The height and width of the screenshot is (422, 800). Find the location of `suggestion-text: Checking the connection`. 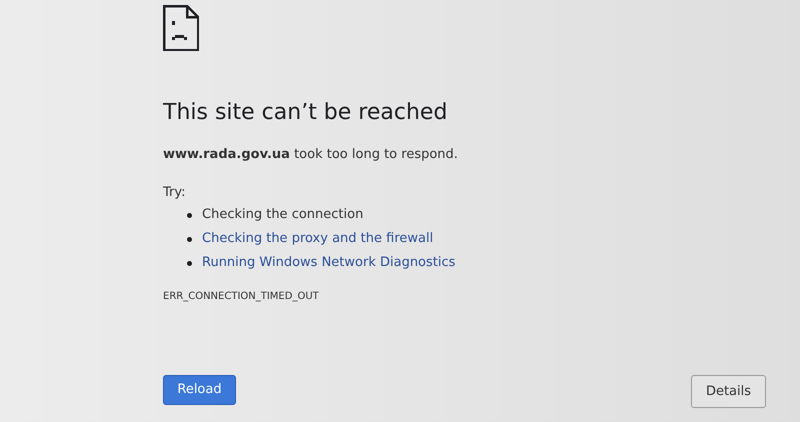

suggestion-text: Checking the connection is located at coordinates (283, 215).